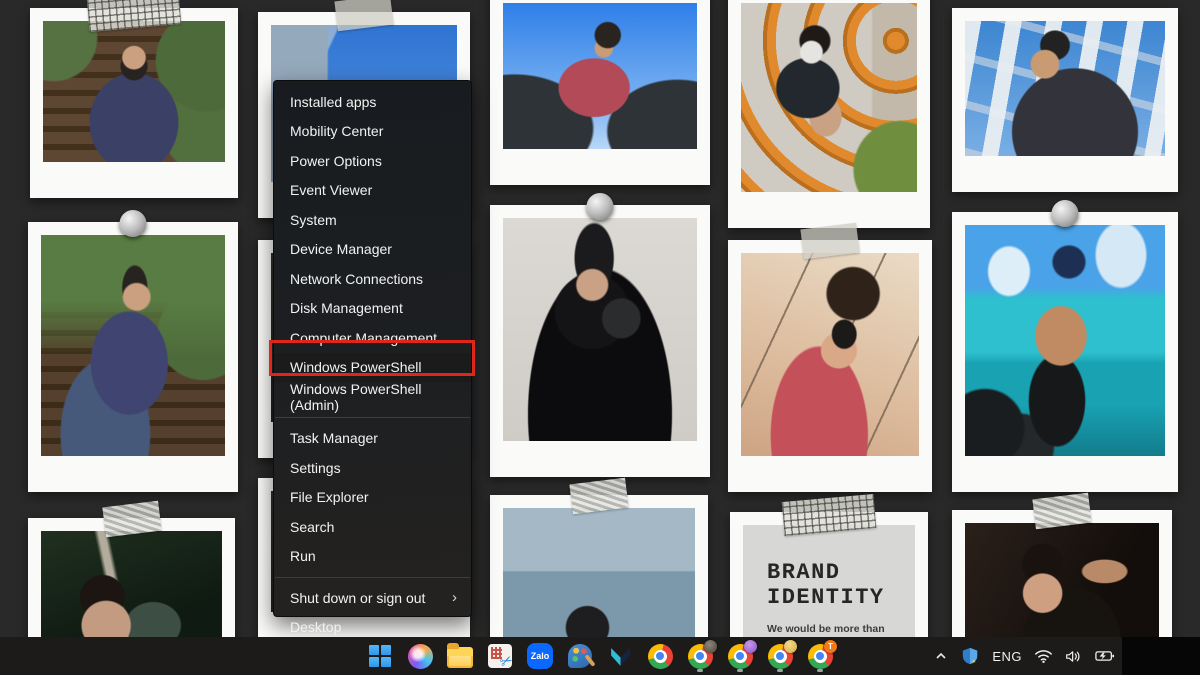 Image resolution: width=1200 pixels, height=675 pixels. Describe the element at coordinates (820, 656) in the screenshot. I see `chrome-profile4-button: T` at that location.